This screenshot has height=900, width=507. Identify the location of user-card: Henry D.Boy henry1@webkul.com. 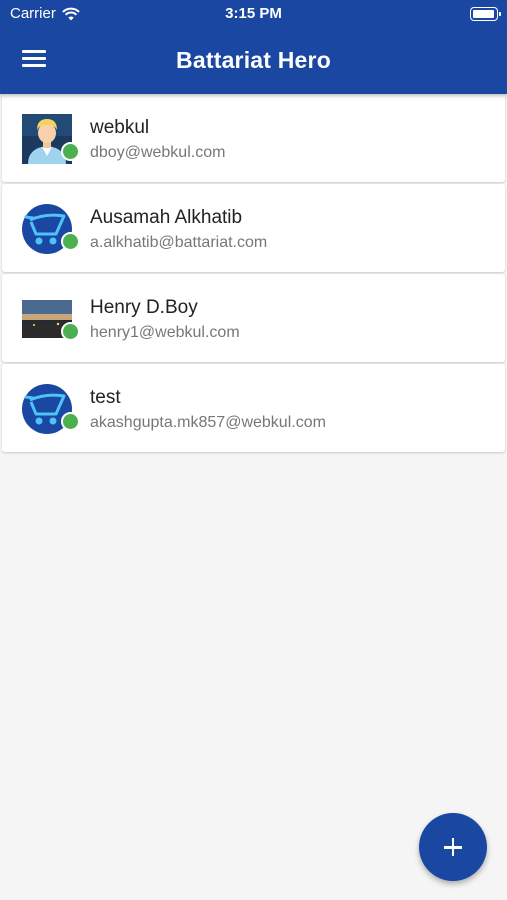
(253, 318).